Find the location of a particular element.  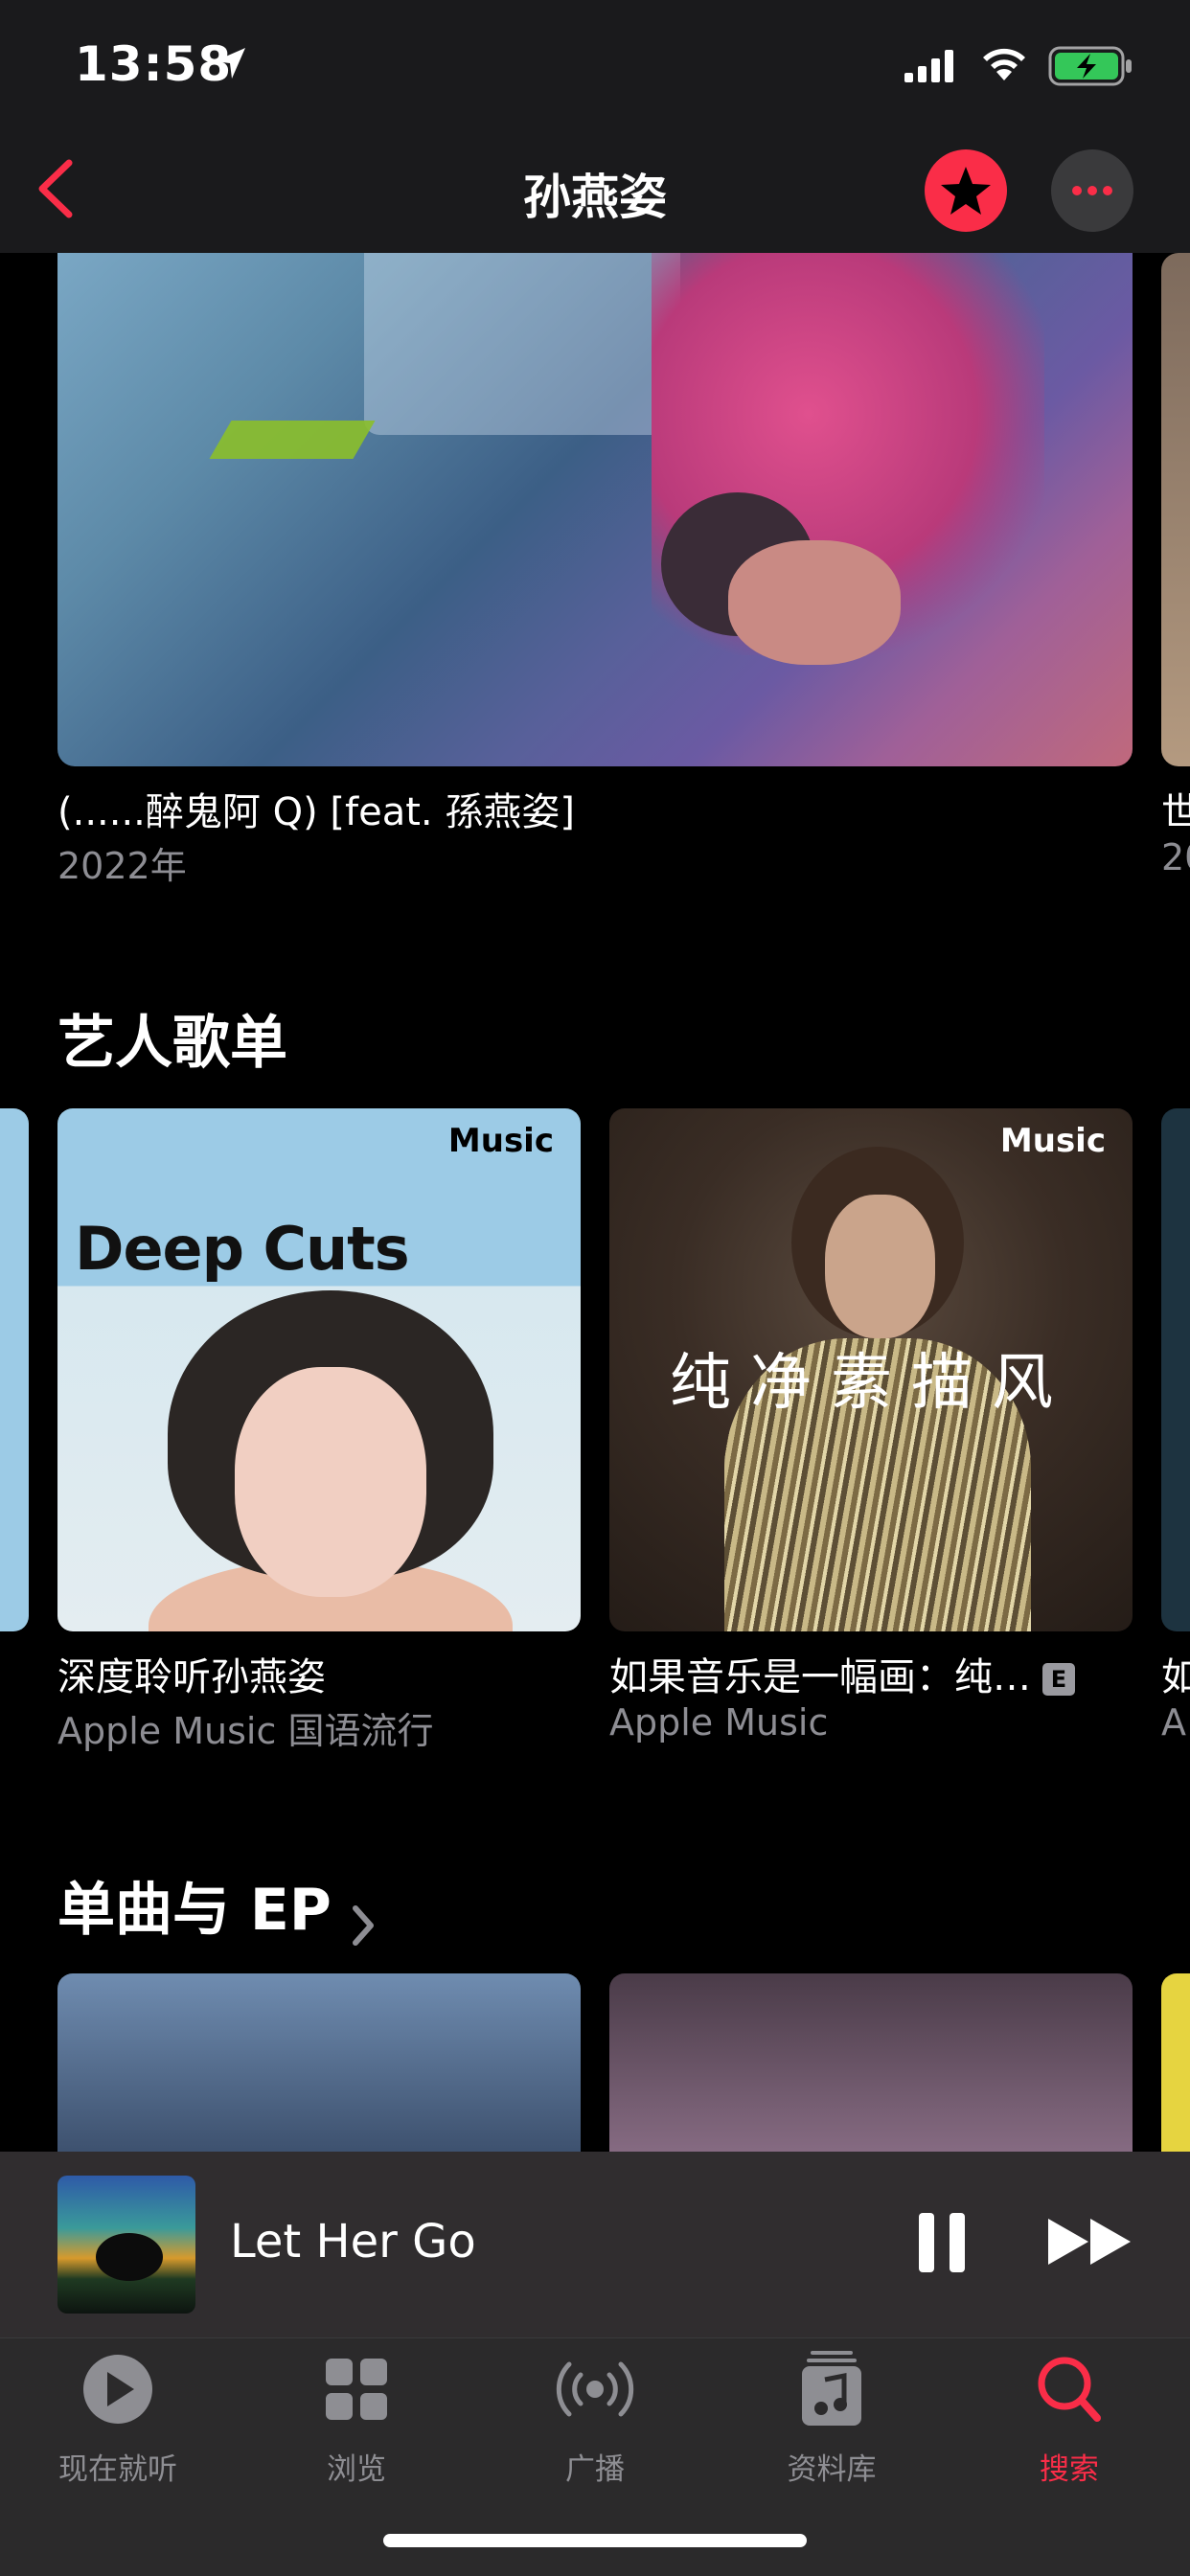

library-icon is located at coordinates (832, 2388).